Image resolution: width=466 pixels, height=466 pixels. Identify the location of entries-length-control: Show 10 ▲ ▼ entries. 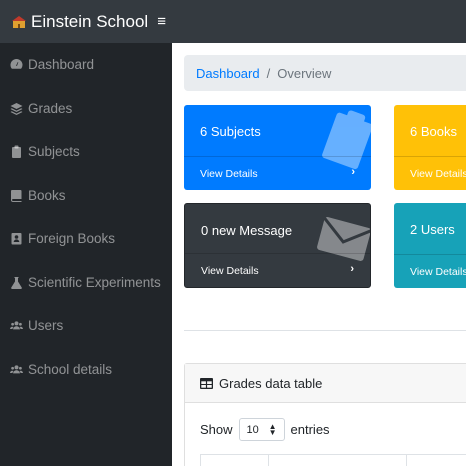
(265, 429).